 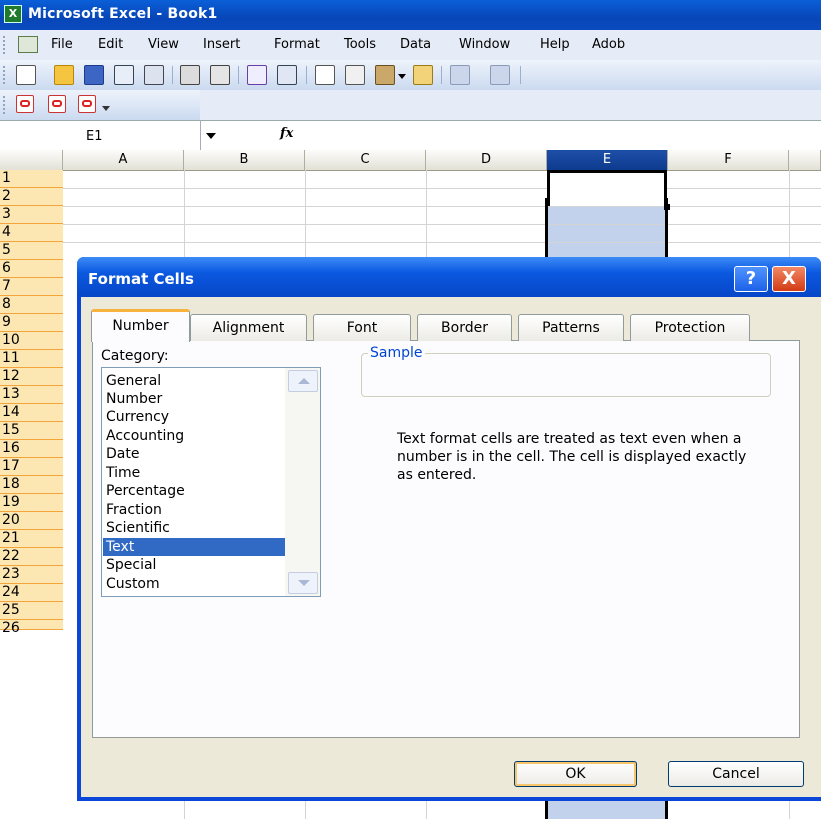 I want to click on menu-adobe: Adob, so click(x=608, y=44).